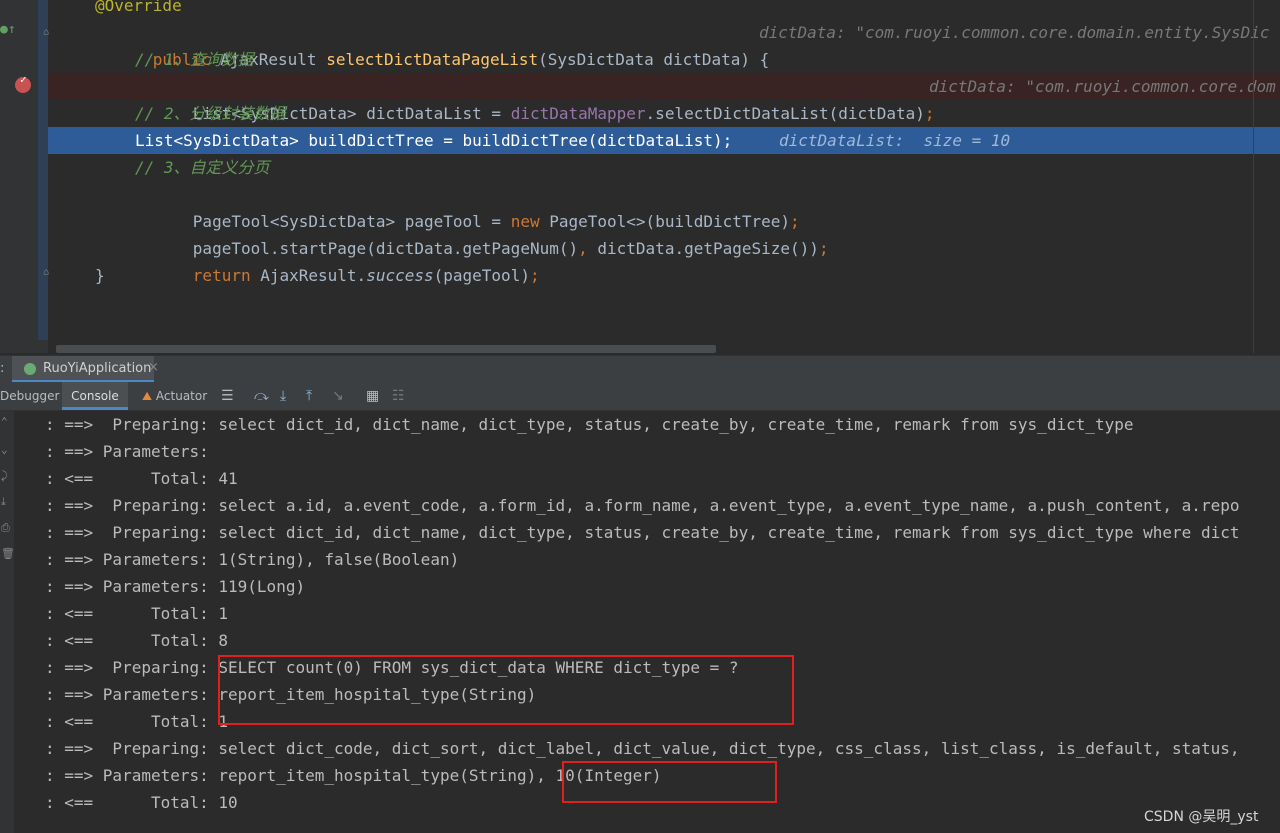 Image resolution: width=1280 pixels, height=833 pixels. I want to click on annotation-override: @Override, so click(138, 7).